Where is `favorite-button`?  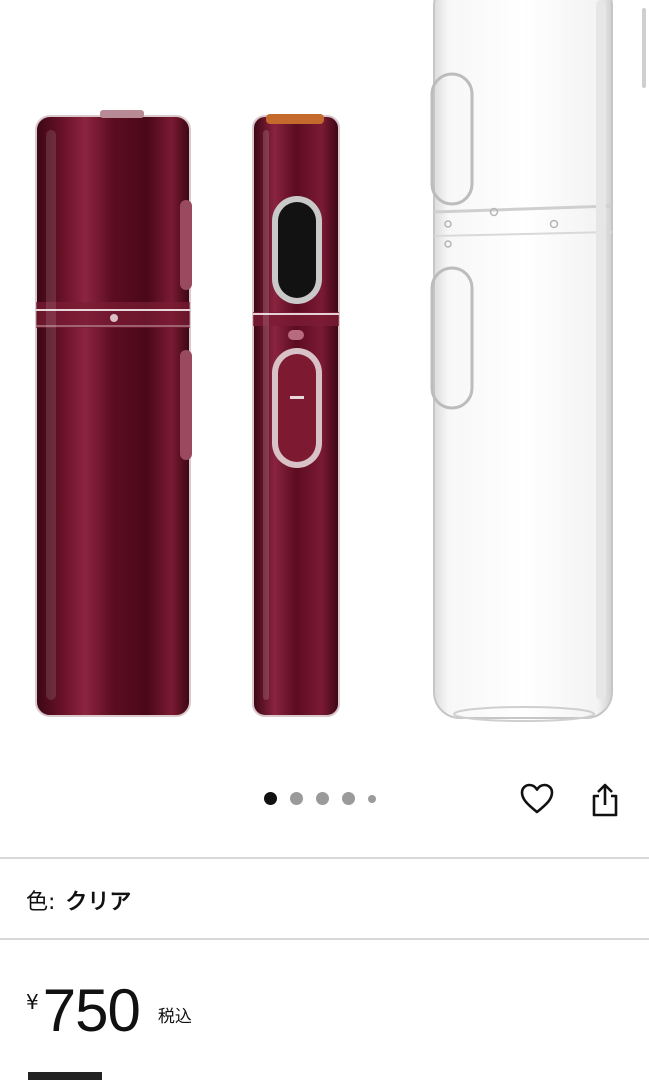 favorite-button is located at coordinates (537, 799).